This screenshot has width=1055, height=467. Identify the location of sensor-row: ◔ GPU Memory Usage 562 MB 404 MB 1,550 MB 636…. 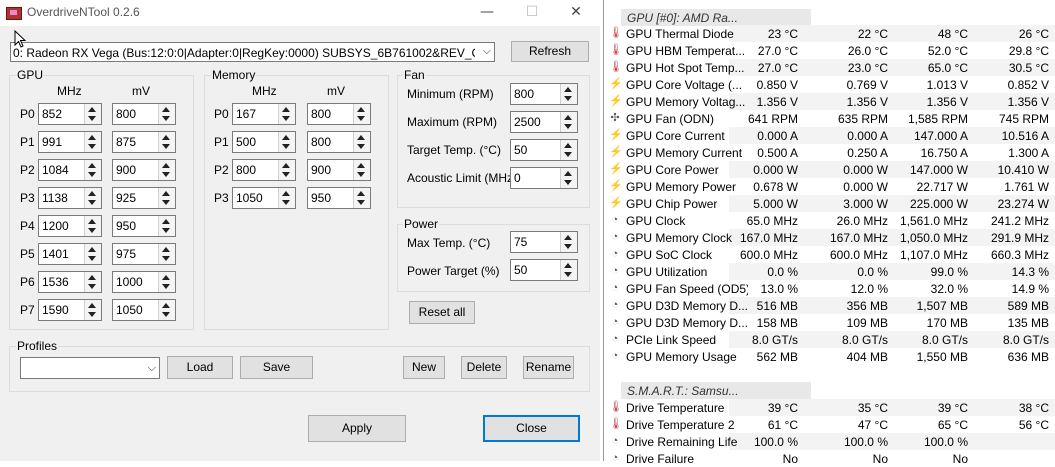
(829, 356).